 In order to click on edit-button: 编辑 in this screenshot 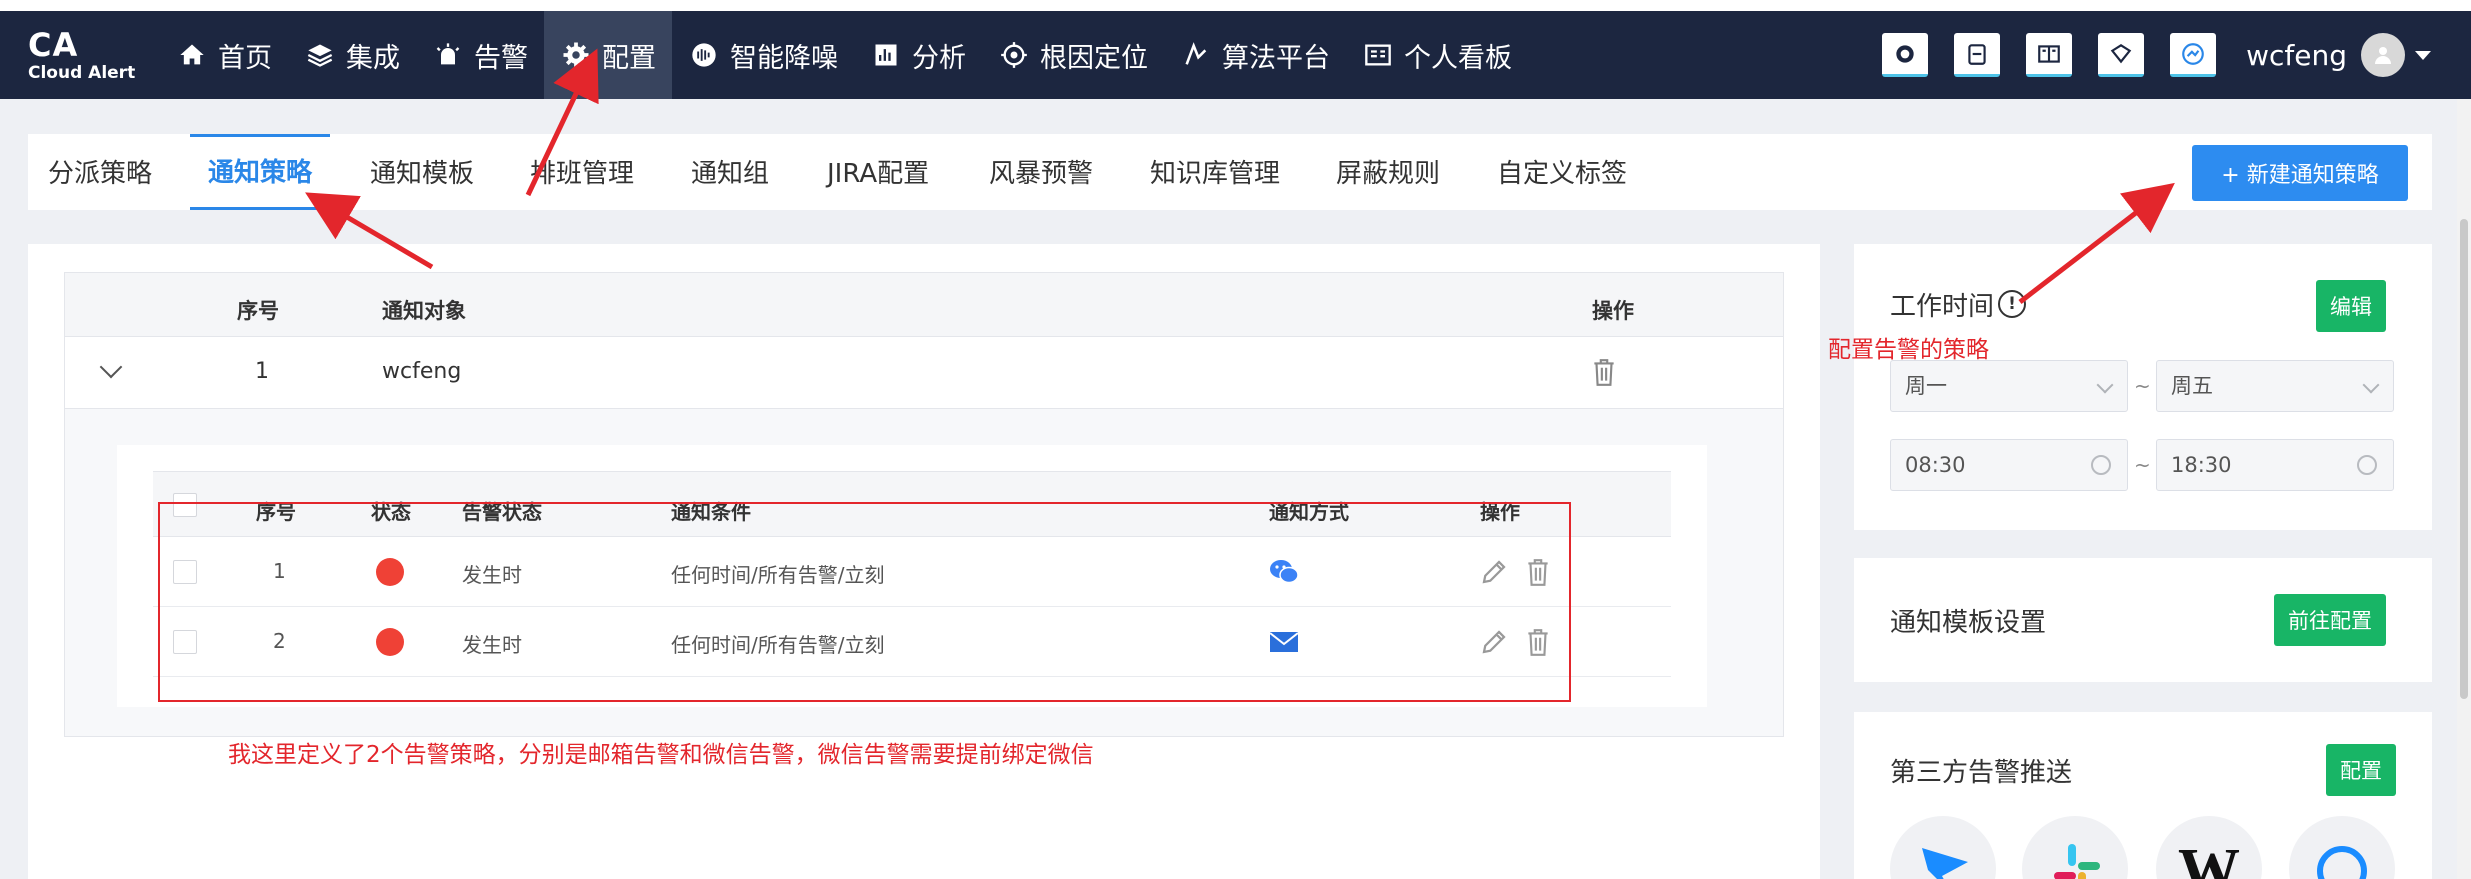, I will do `click(2351, 306)`.